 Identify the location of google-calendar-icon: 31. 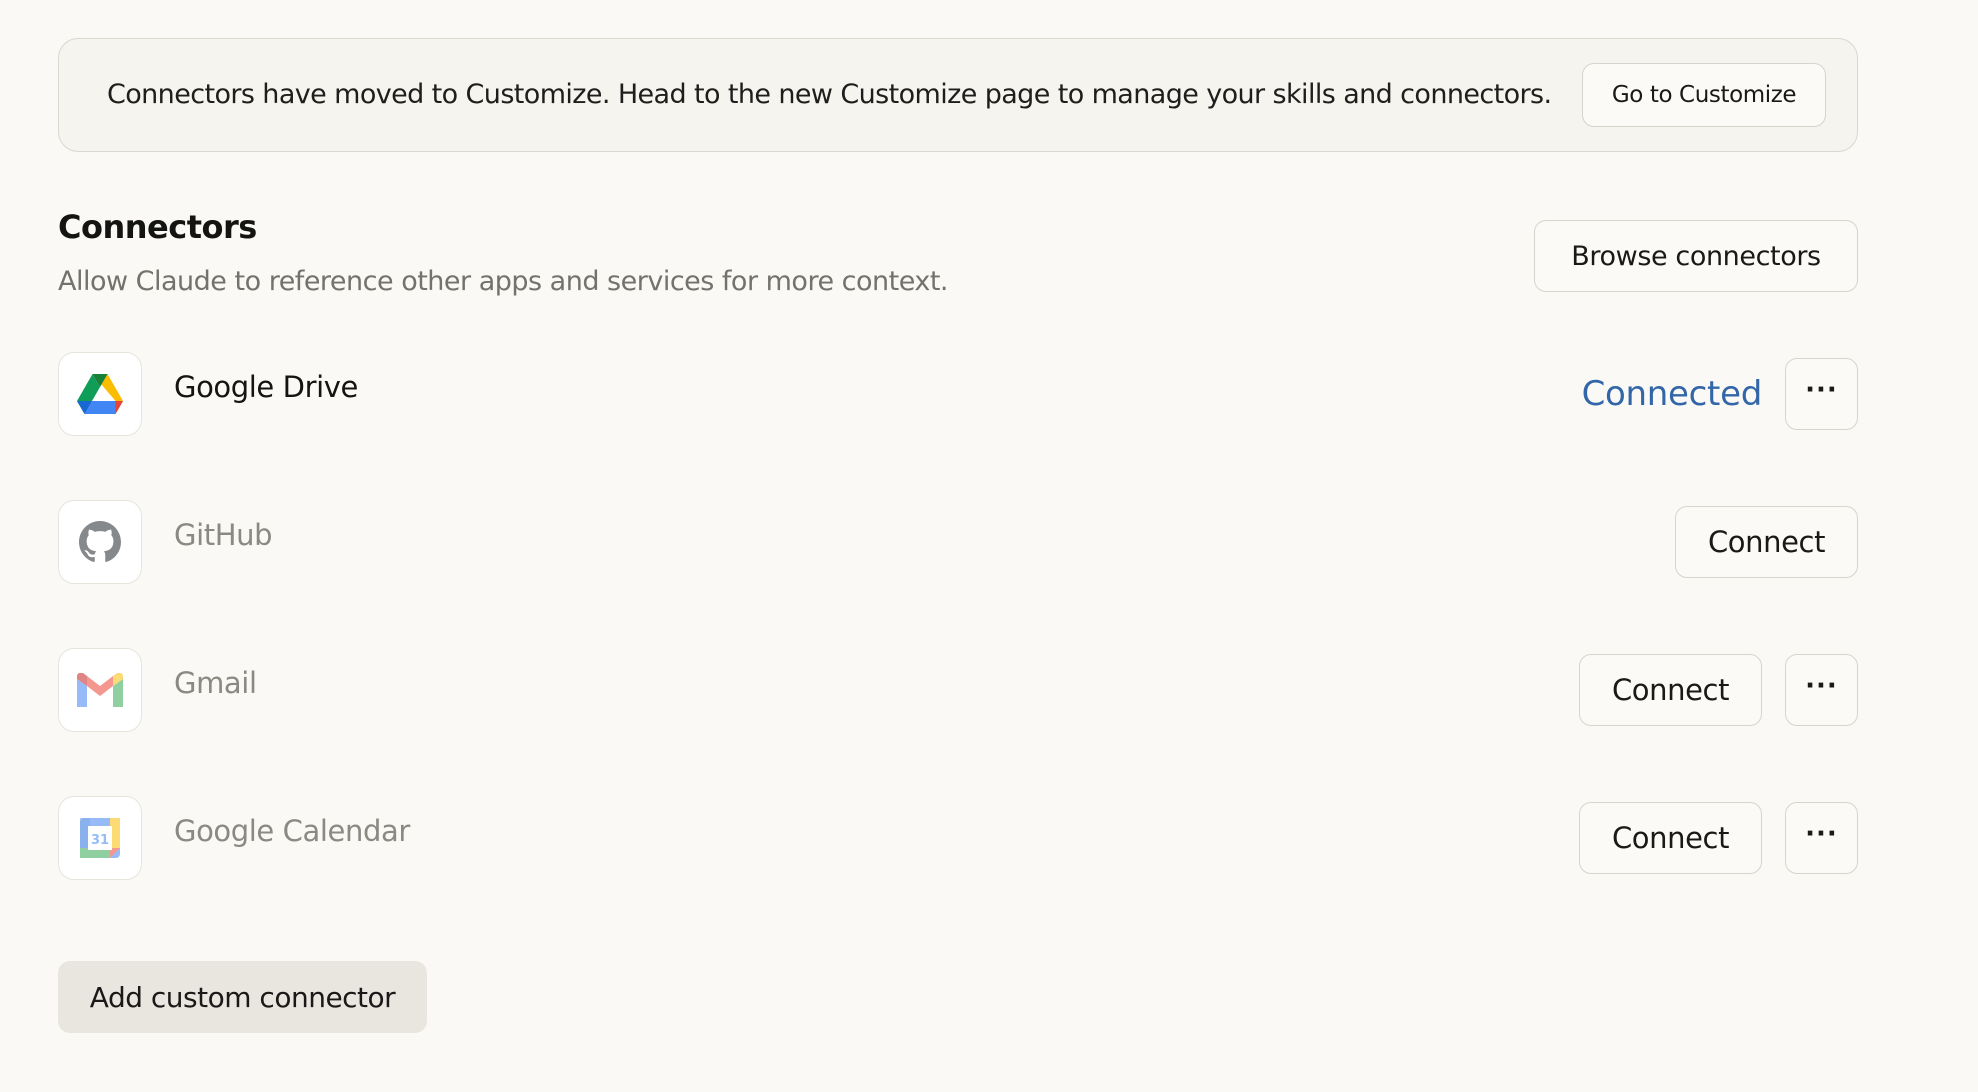
(100, 838).